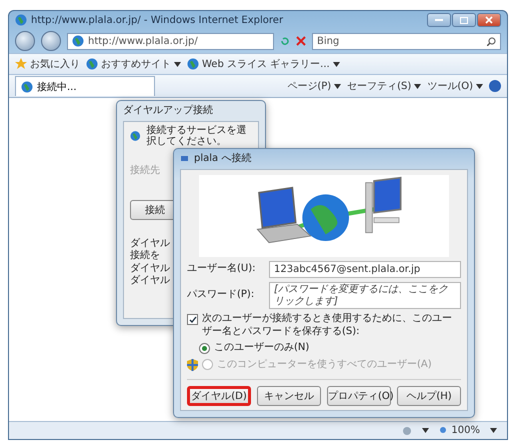  Describe the element at coordinates (192, 319) in the screenshot. I see `checkbox` at that location.